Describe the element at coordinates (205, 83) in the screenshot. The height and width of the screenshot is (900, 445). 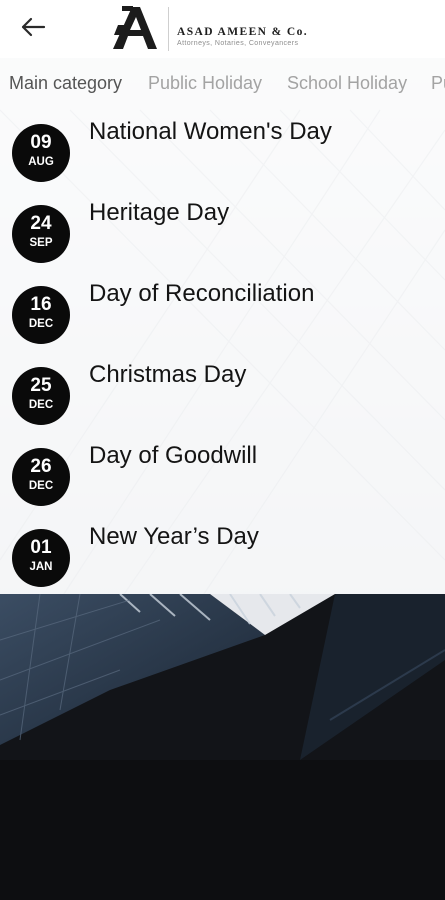
I see `tab-public-holiday: Public Holiday` at that location.